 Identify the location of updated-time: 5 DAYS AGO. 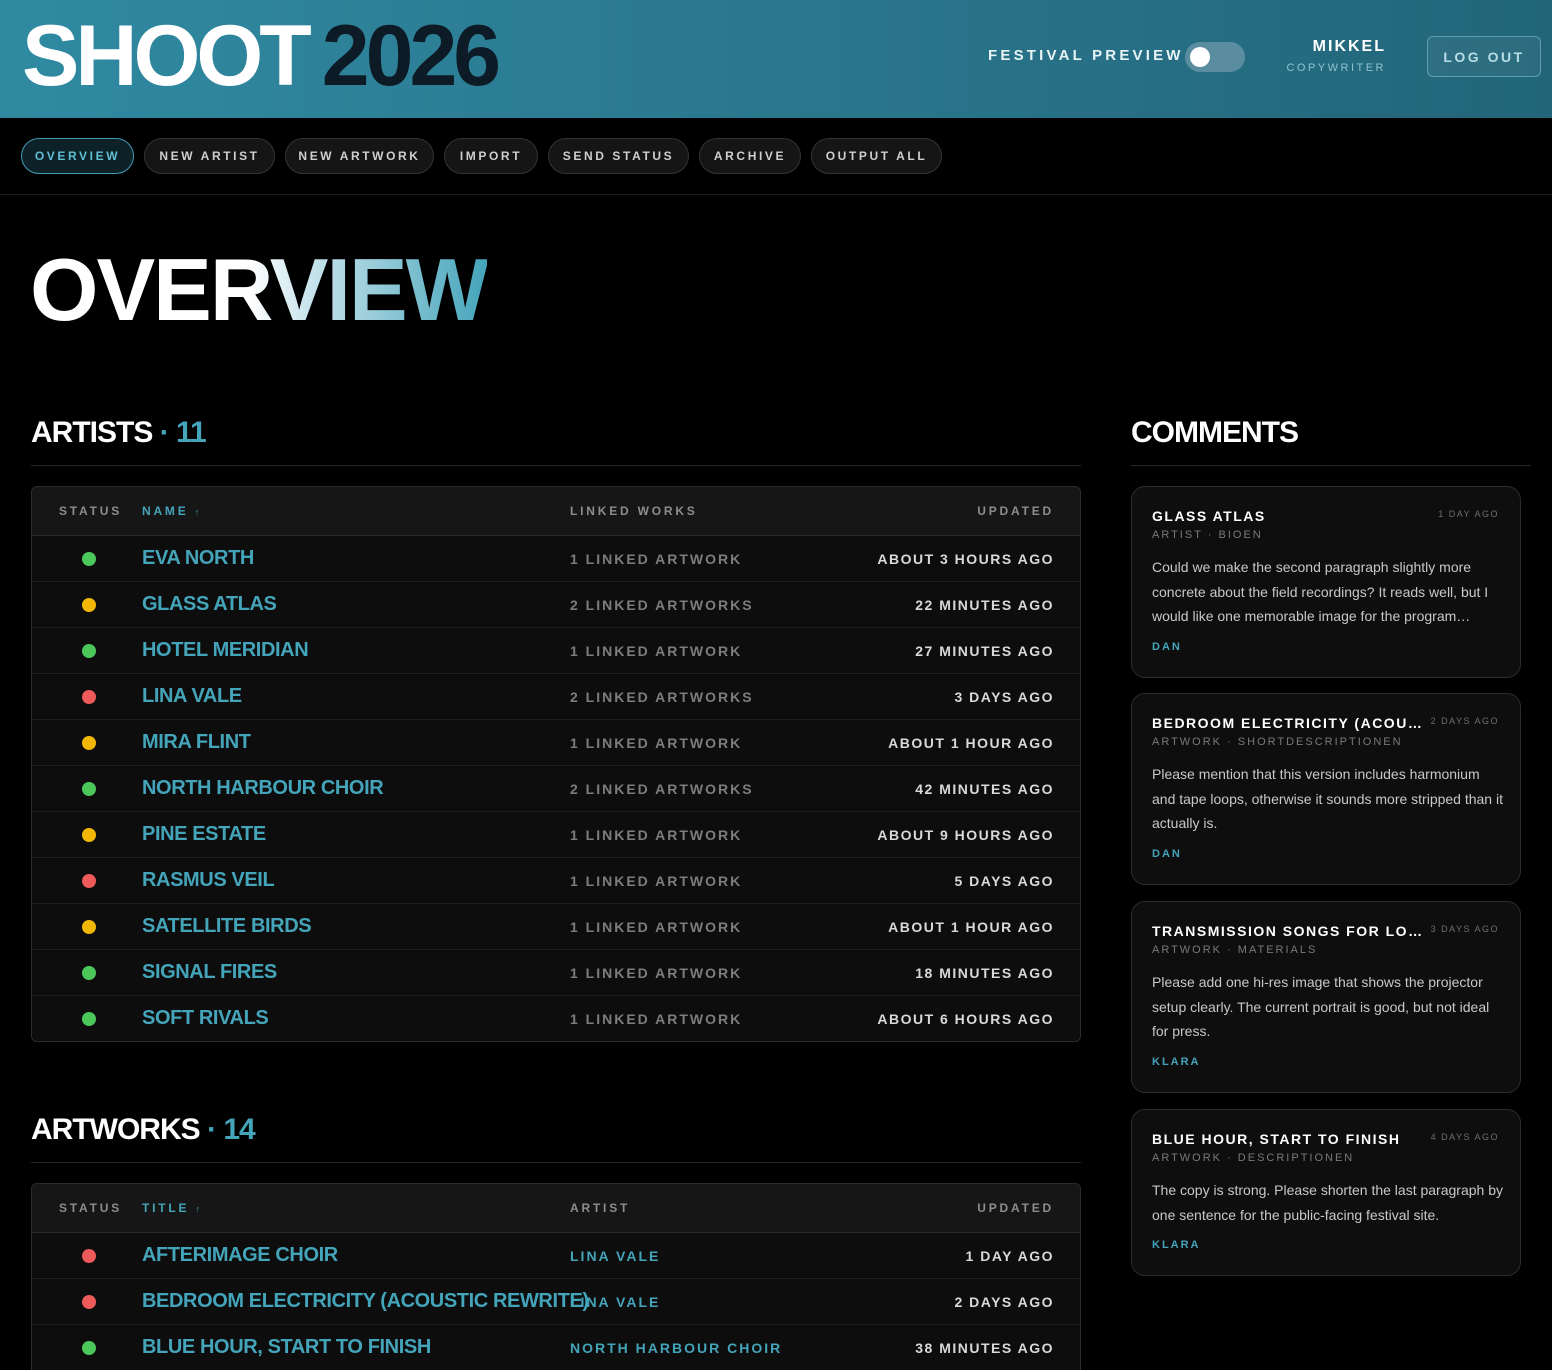
(1004, 881).